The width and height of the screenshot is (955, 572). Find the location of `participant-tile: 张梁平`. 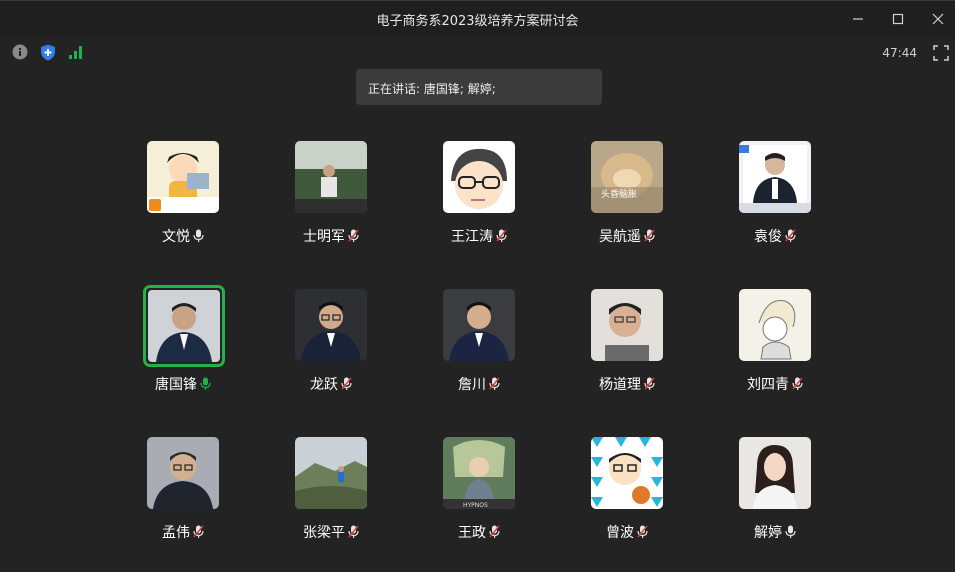

participant-tile: 张梁平 is located at coordinates (331, 497).